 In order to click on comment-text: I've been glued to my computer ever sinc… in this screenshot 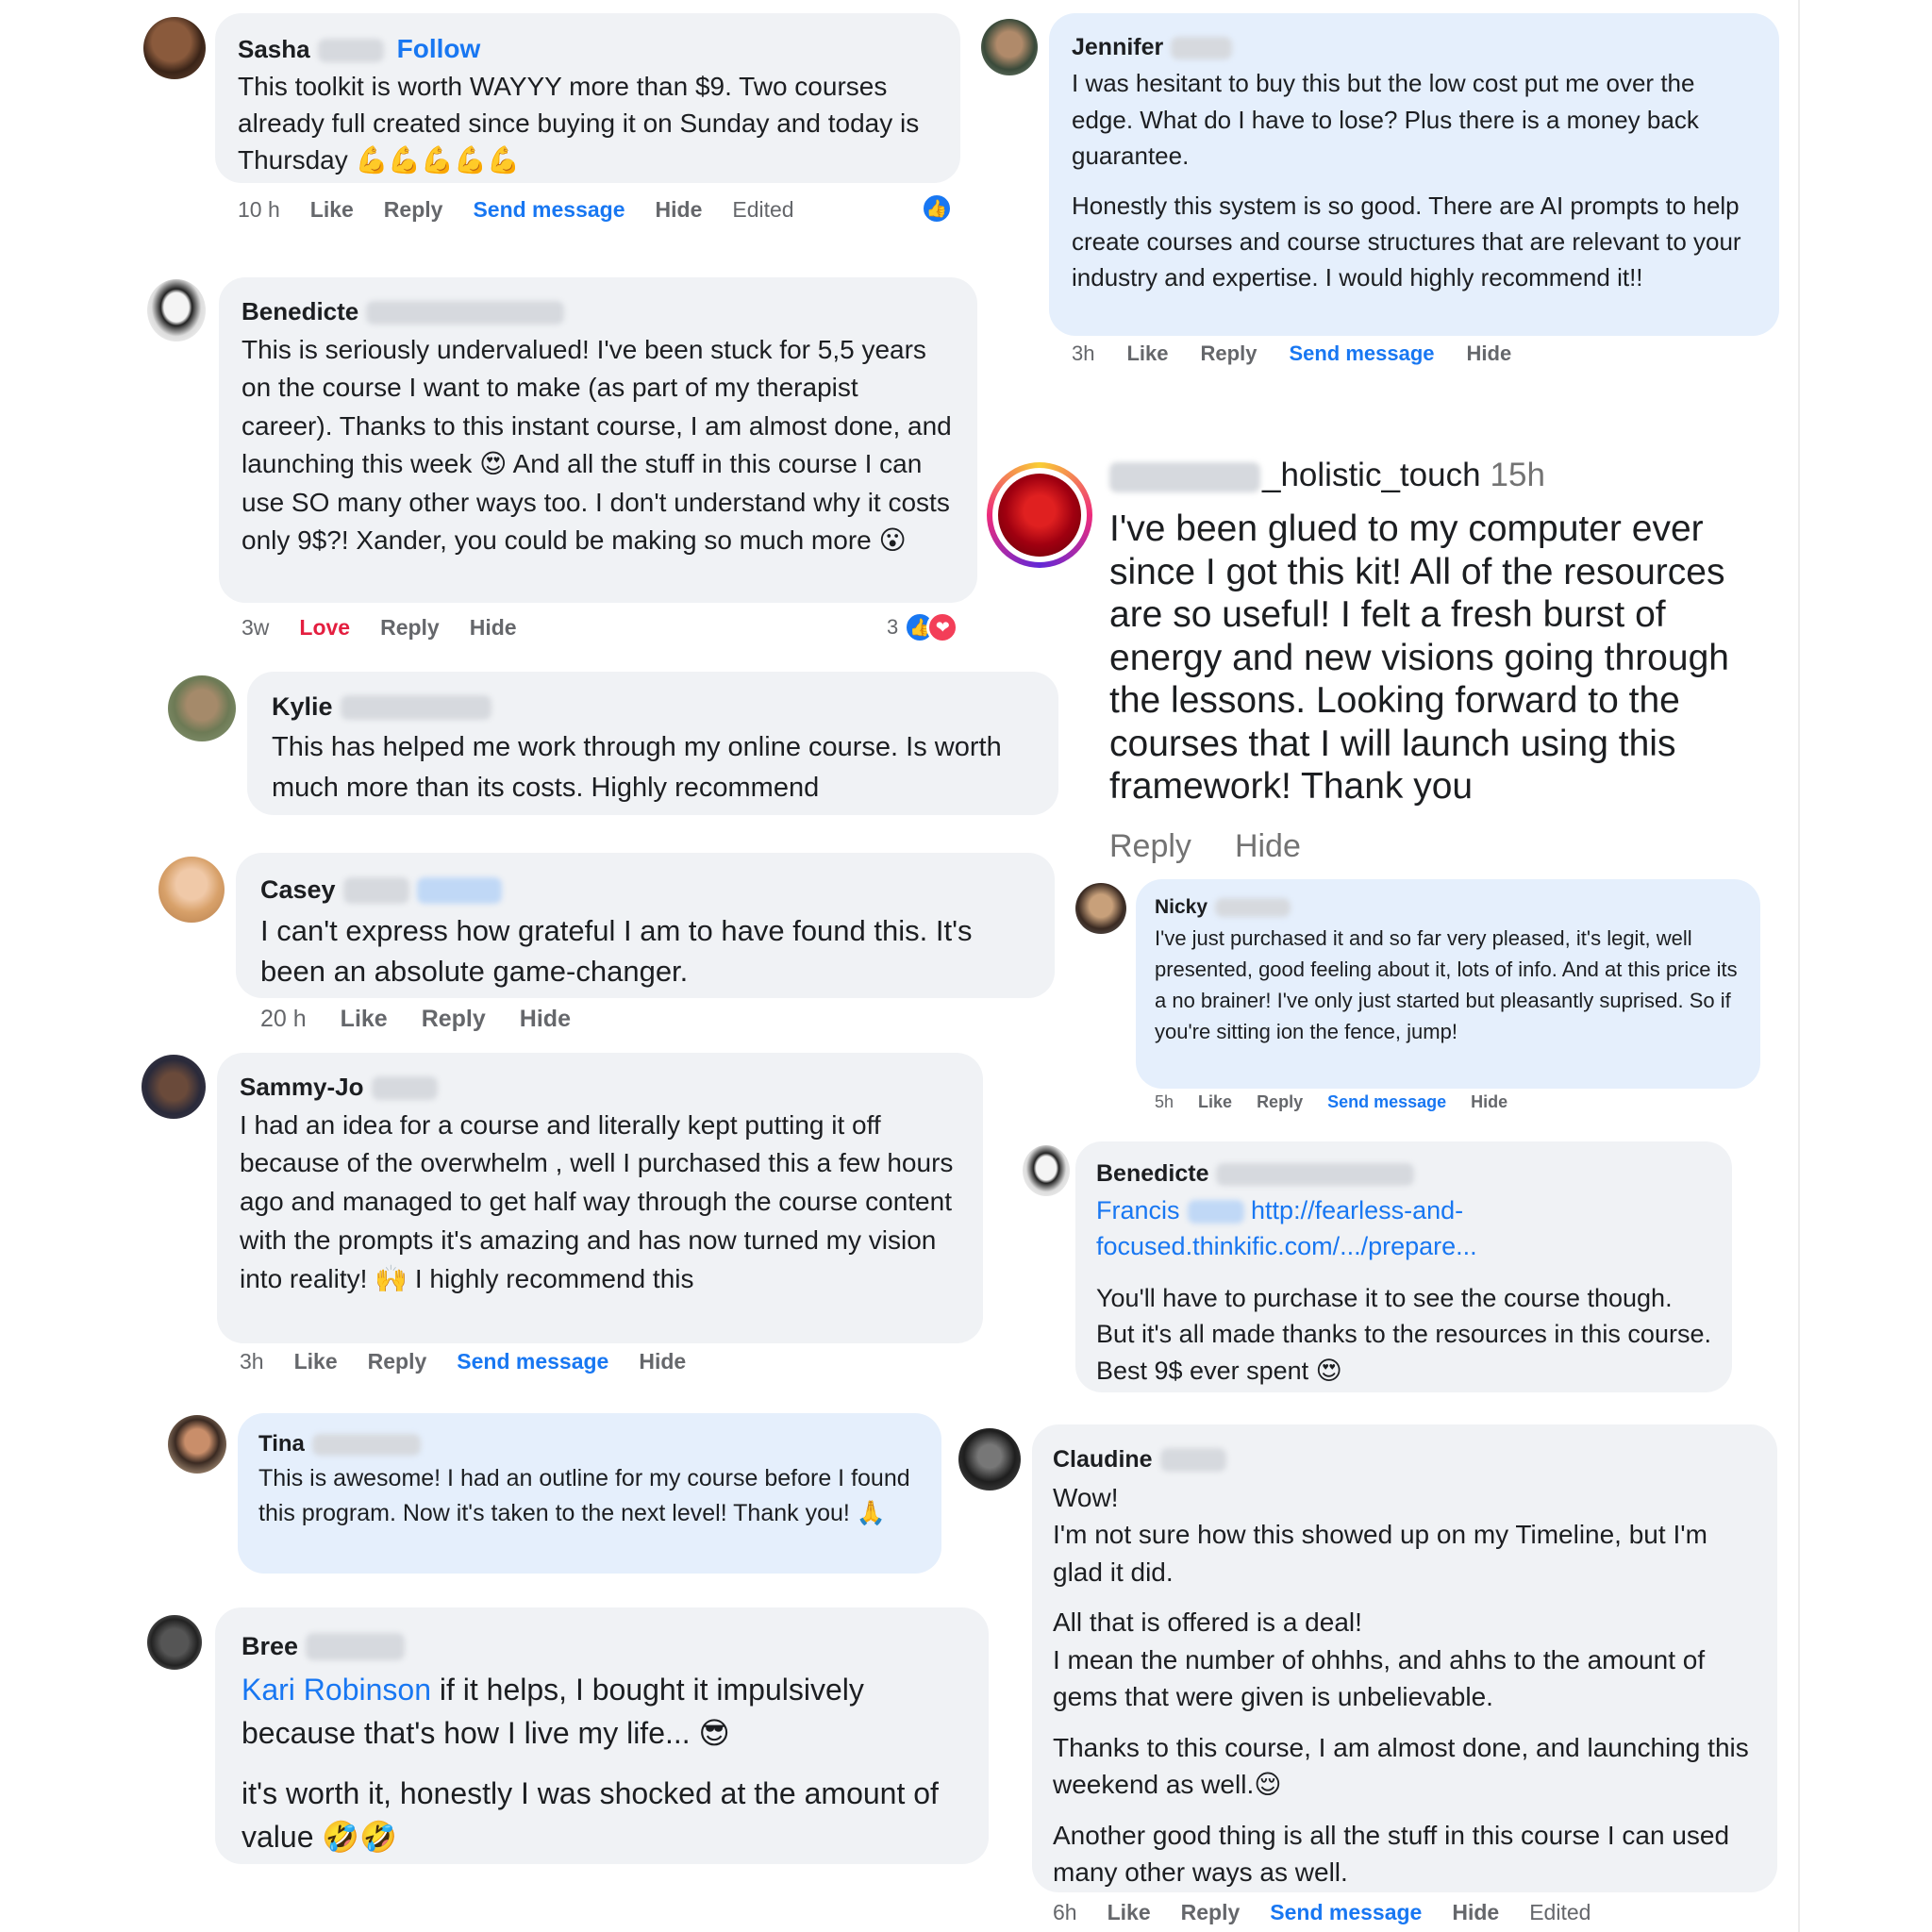, I will do `click(1419, 658)`.